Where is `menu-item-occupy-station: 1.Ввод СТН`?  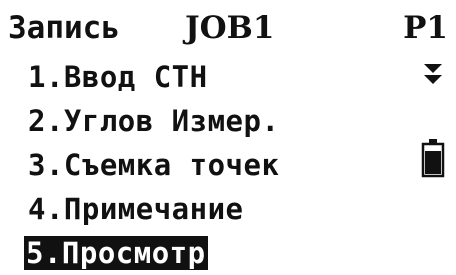 menu-item-occupy-station: 1.Ввод СТН is located at coordinates (208, 77).